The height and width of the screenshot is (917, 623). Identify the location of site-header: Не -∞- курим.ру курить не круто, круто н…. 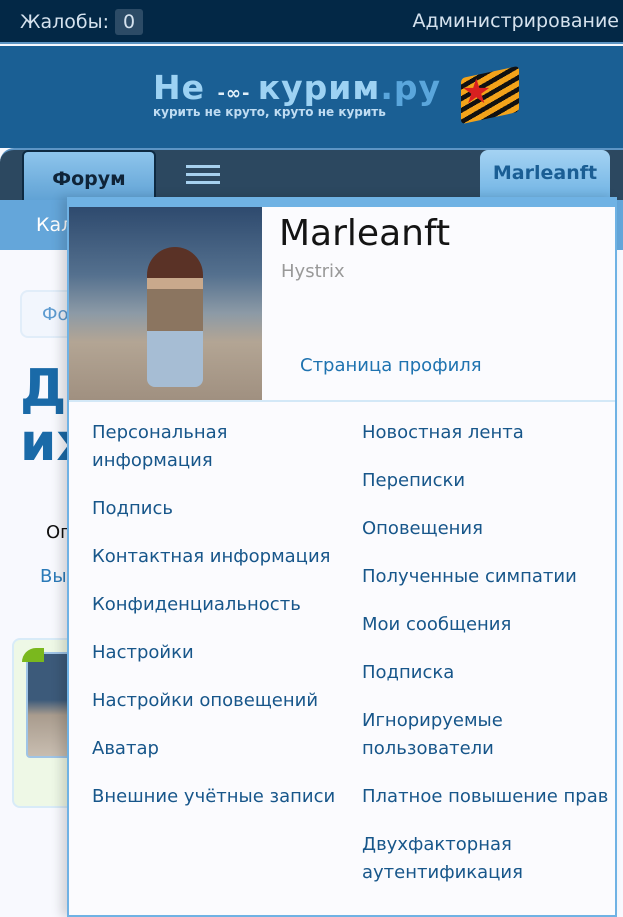
(311, 97).